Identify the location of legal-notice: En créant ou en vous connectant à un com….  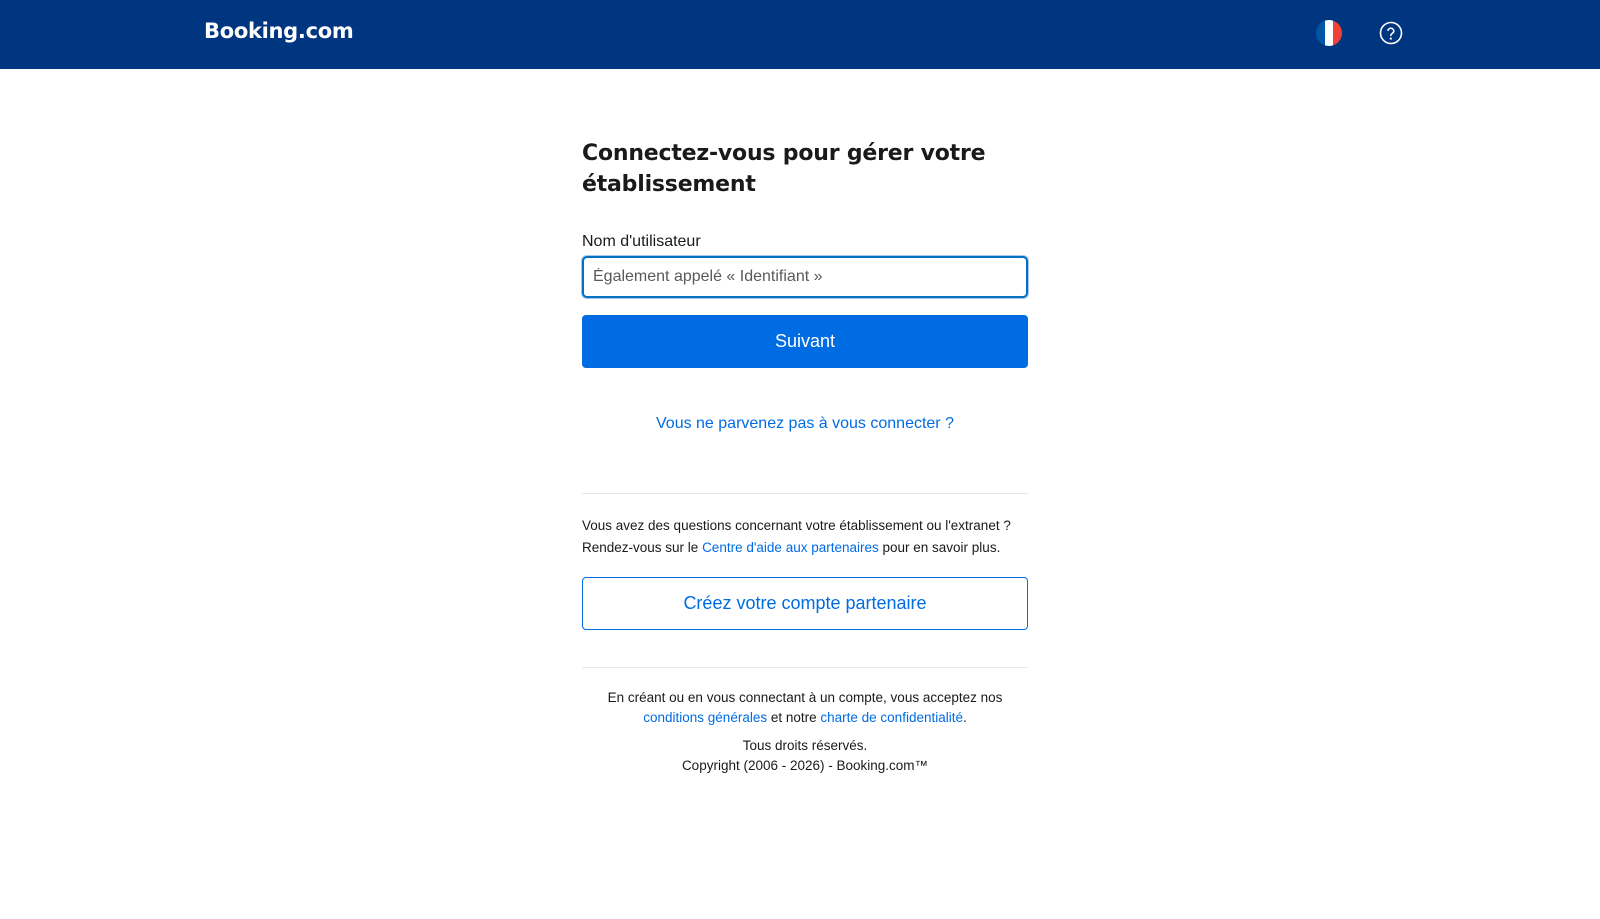
(805, 708).